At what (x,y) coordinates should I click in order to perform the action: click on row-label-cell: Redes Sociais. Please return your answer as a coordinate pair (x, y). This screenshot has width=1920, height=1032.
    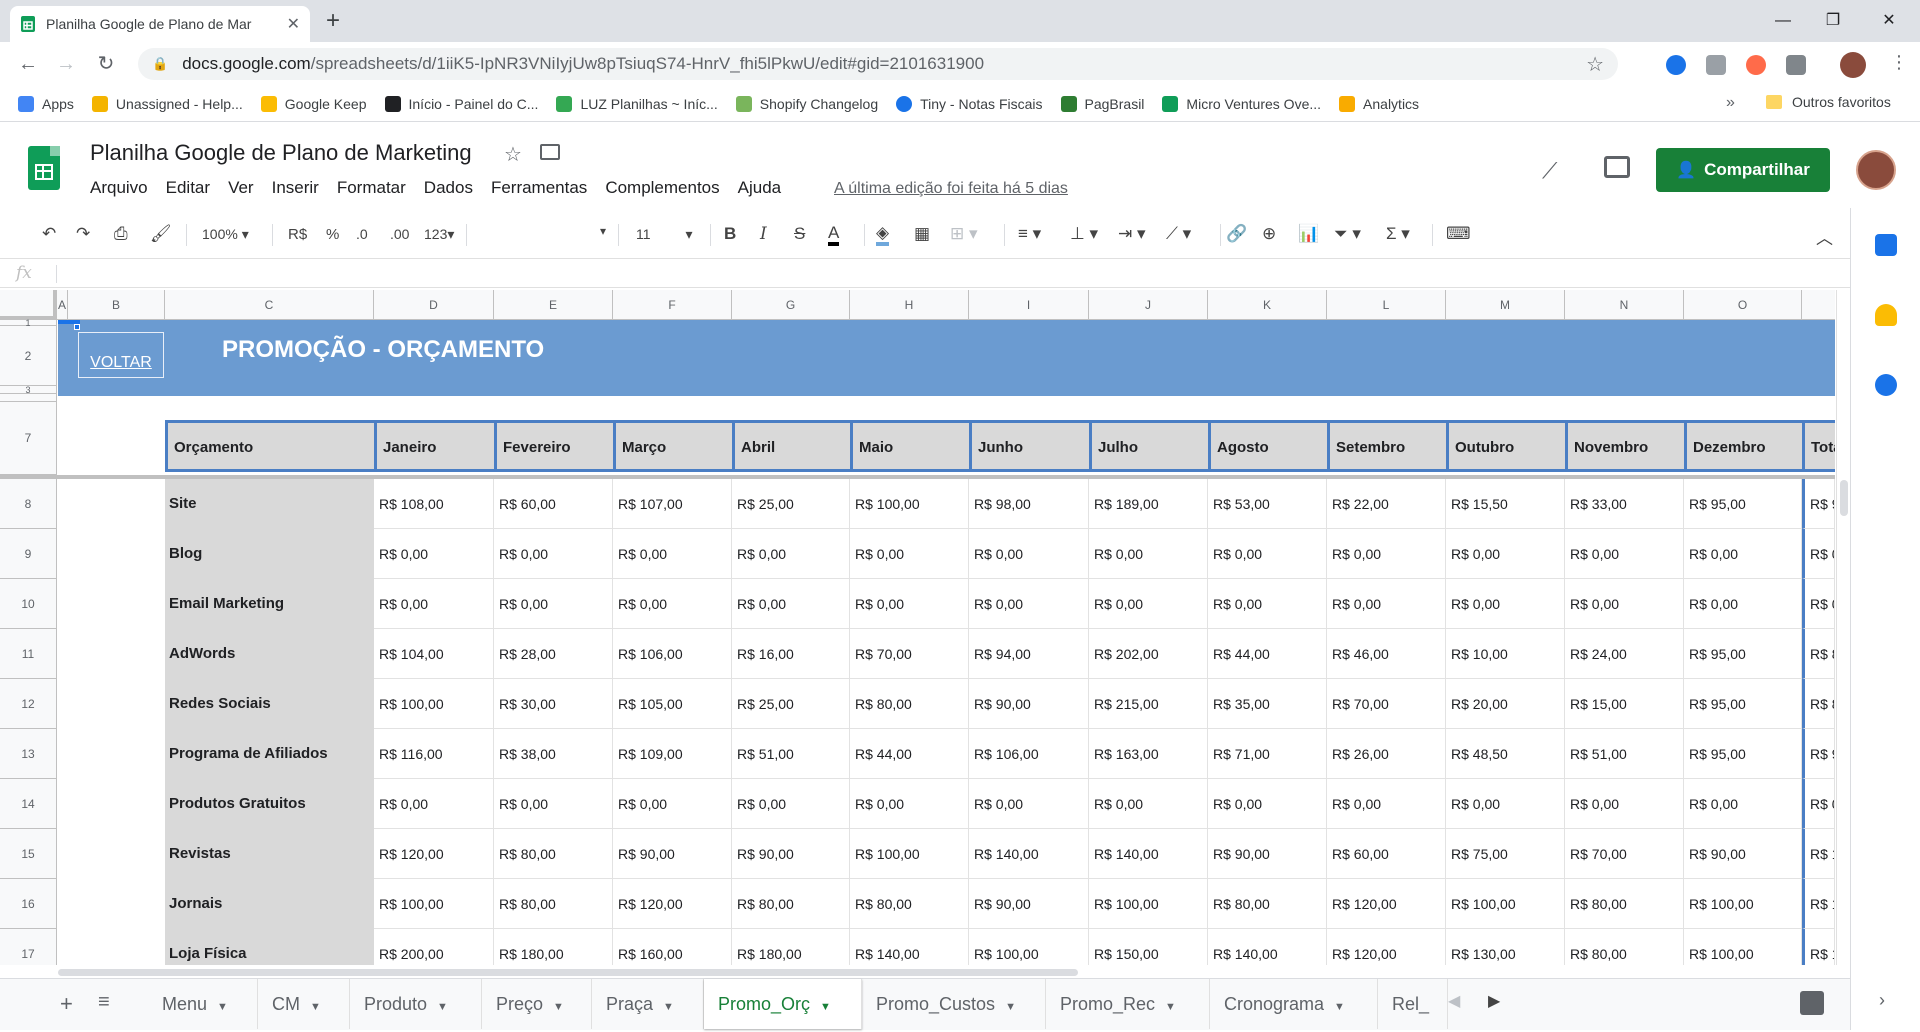
    Looking at the image, I should click on (269, 704).